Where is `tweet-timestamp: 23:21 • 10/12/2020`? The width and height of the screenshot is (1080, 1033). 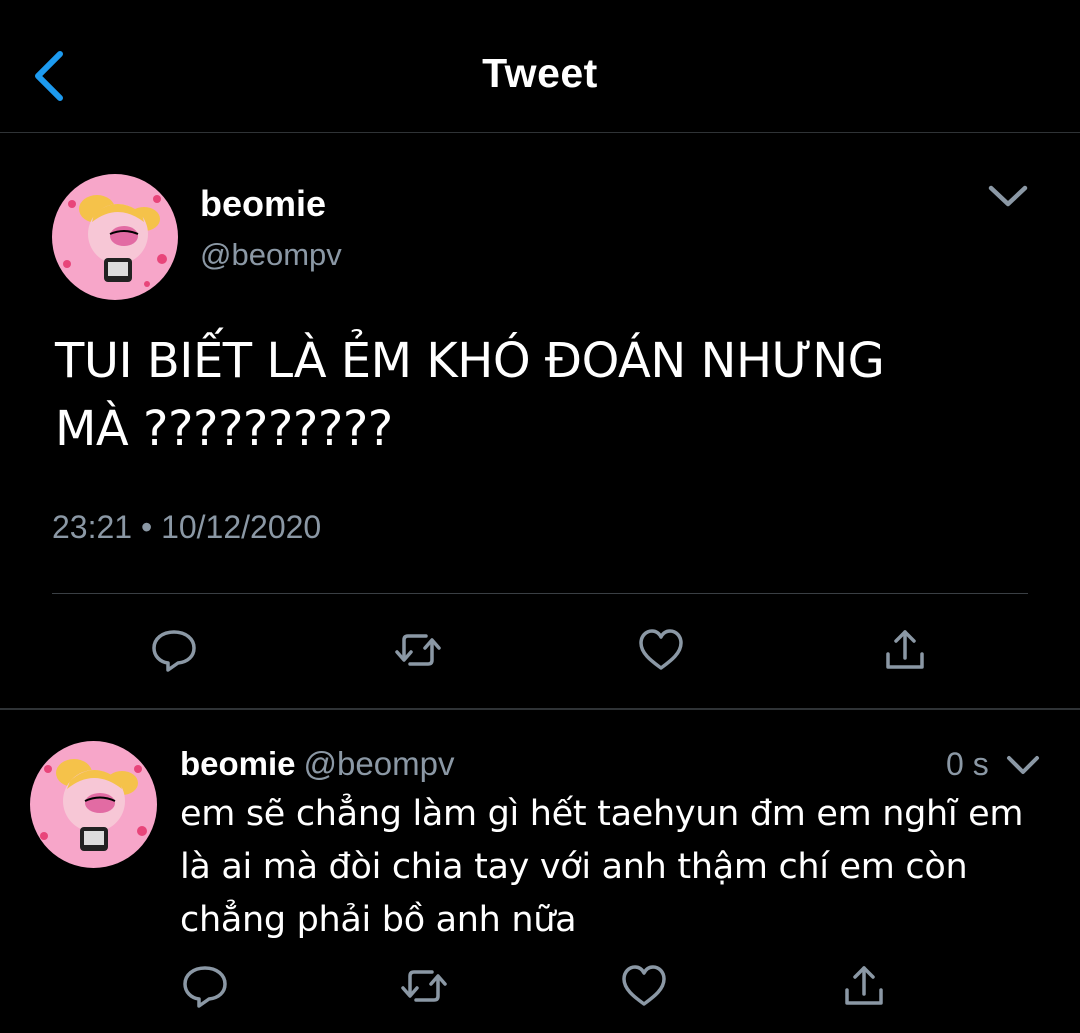 tweet-timestamp: 23:21 • 10/12/2020 is located at coordinates (186, 527).